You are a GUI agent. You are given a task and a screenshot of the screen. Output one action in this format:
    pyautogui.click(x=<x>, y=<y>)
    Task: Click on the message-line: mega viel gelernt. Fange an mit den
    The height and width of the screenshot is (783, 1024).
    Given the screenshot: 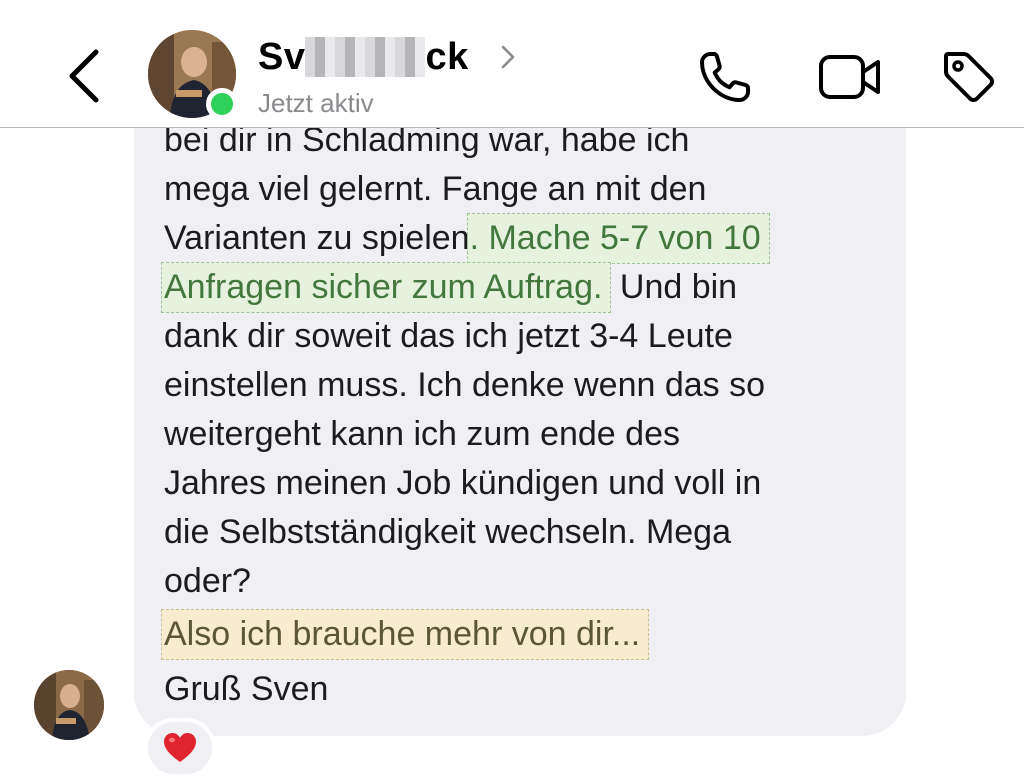 What is the action you would take?
    pyautogui.click(x=435, y=189)
    